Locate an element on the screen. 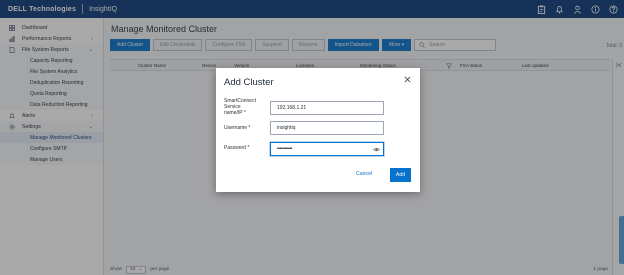 This screenshot has height=275, width=624. add-button: Add is located at coordinates (400, 175).